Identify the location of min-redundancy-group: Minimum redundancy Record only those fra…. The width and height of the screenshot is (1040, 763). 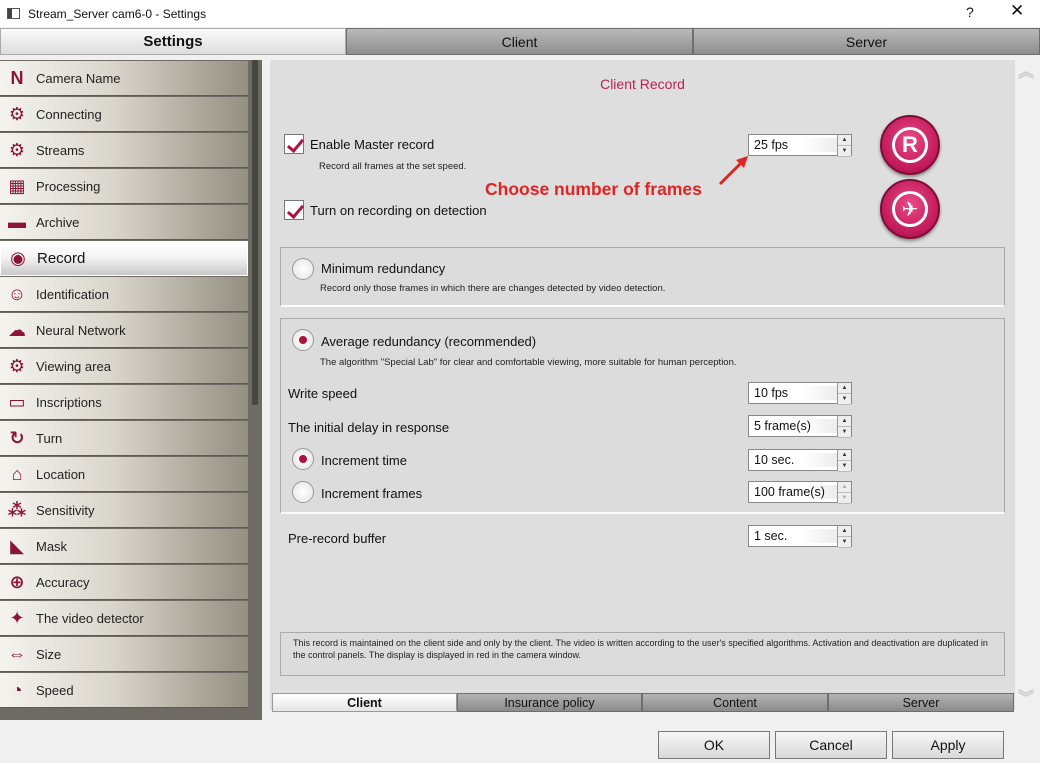
(642, 277).